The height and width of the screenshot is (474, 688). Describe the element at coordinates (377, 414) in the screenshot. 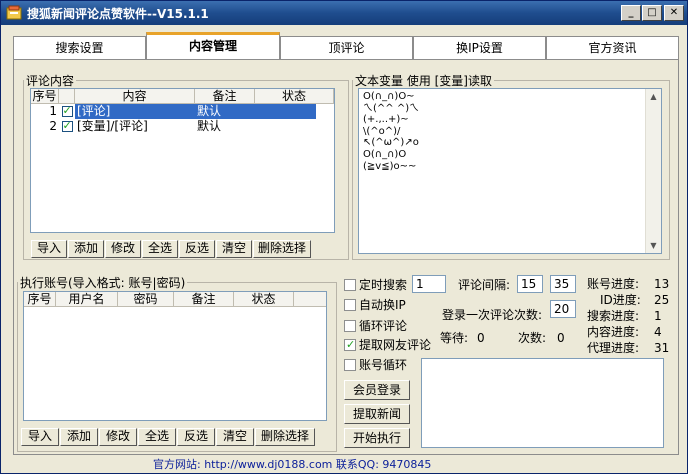

I see `fetch-news-button: 提取新闻` at that location.